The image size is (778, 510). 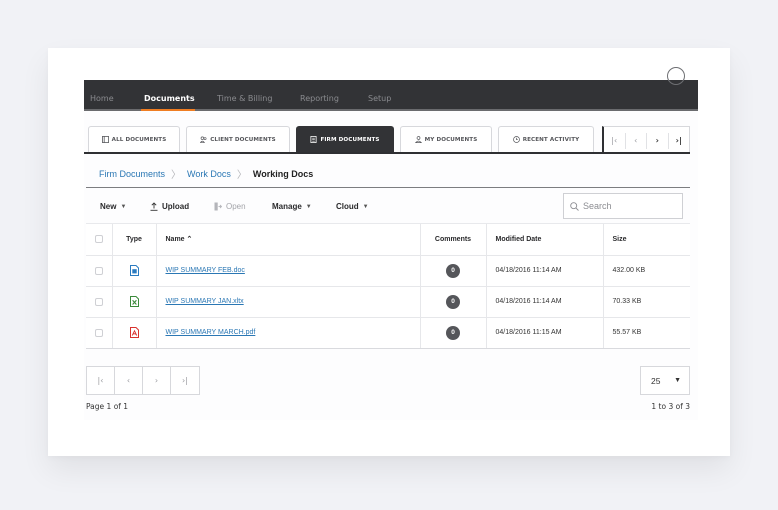 I want to click on select-all-checkbox, so click(x=98, y=239).